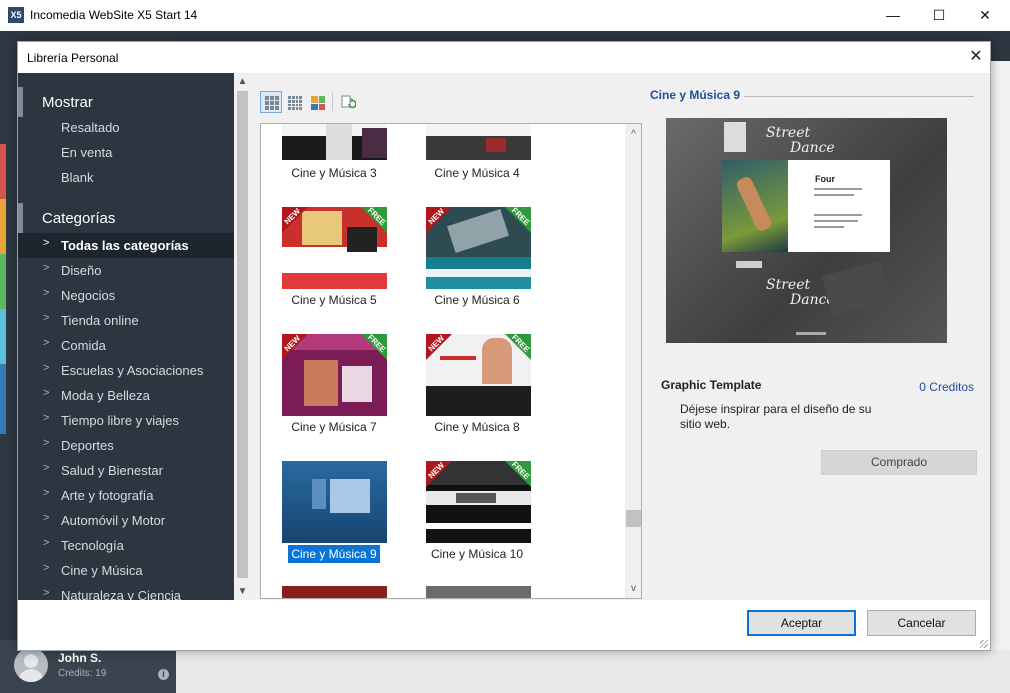 The image size is (1010, 693). I want to click on template-label: Cine y Música 5, so click(334, 300).